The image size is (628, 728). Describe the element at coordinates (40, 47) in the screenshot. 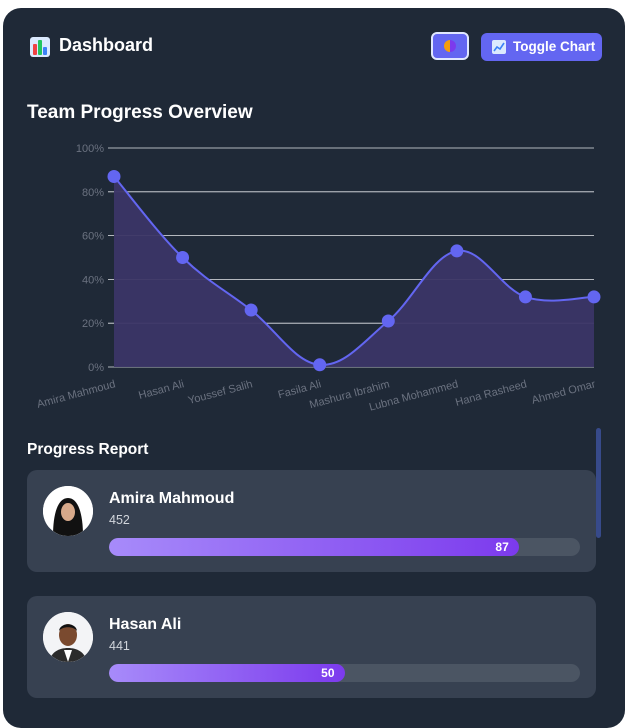

I see `bar-chart-icon` at that location.